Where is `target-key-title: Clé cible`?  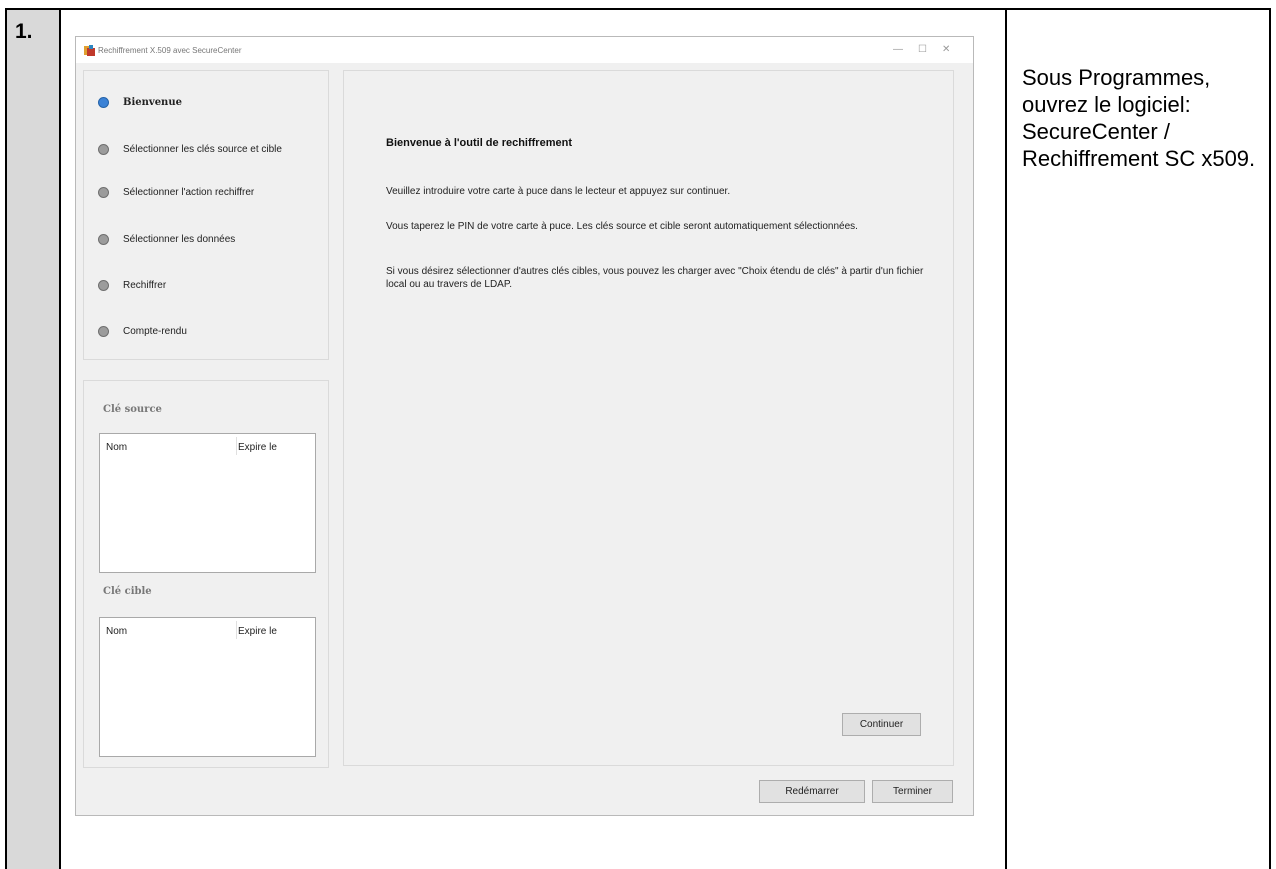
target-key-title: Clé cible is located at coordinates (127, 591).